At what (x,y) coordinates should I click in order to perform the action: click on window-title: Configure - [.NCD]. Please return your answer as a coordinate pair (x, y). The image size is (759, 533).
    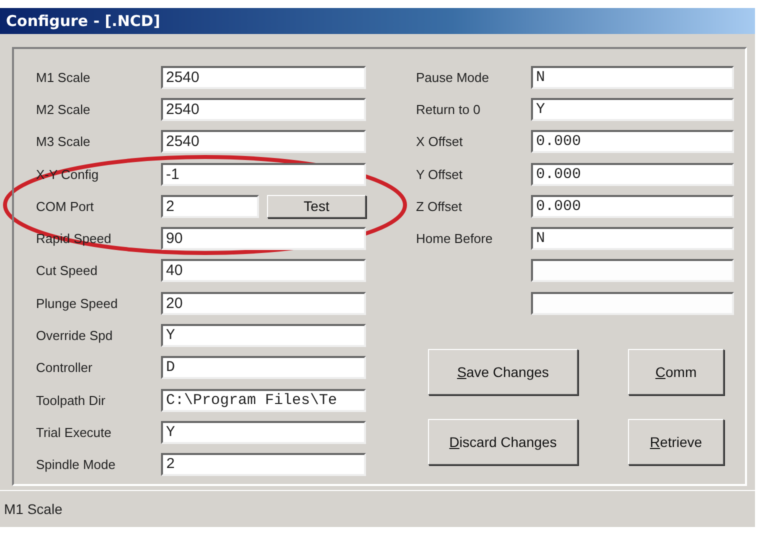
    Looking at the image, I should click on (377, 21).